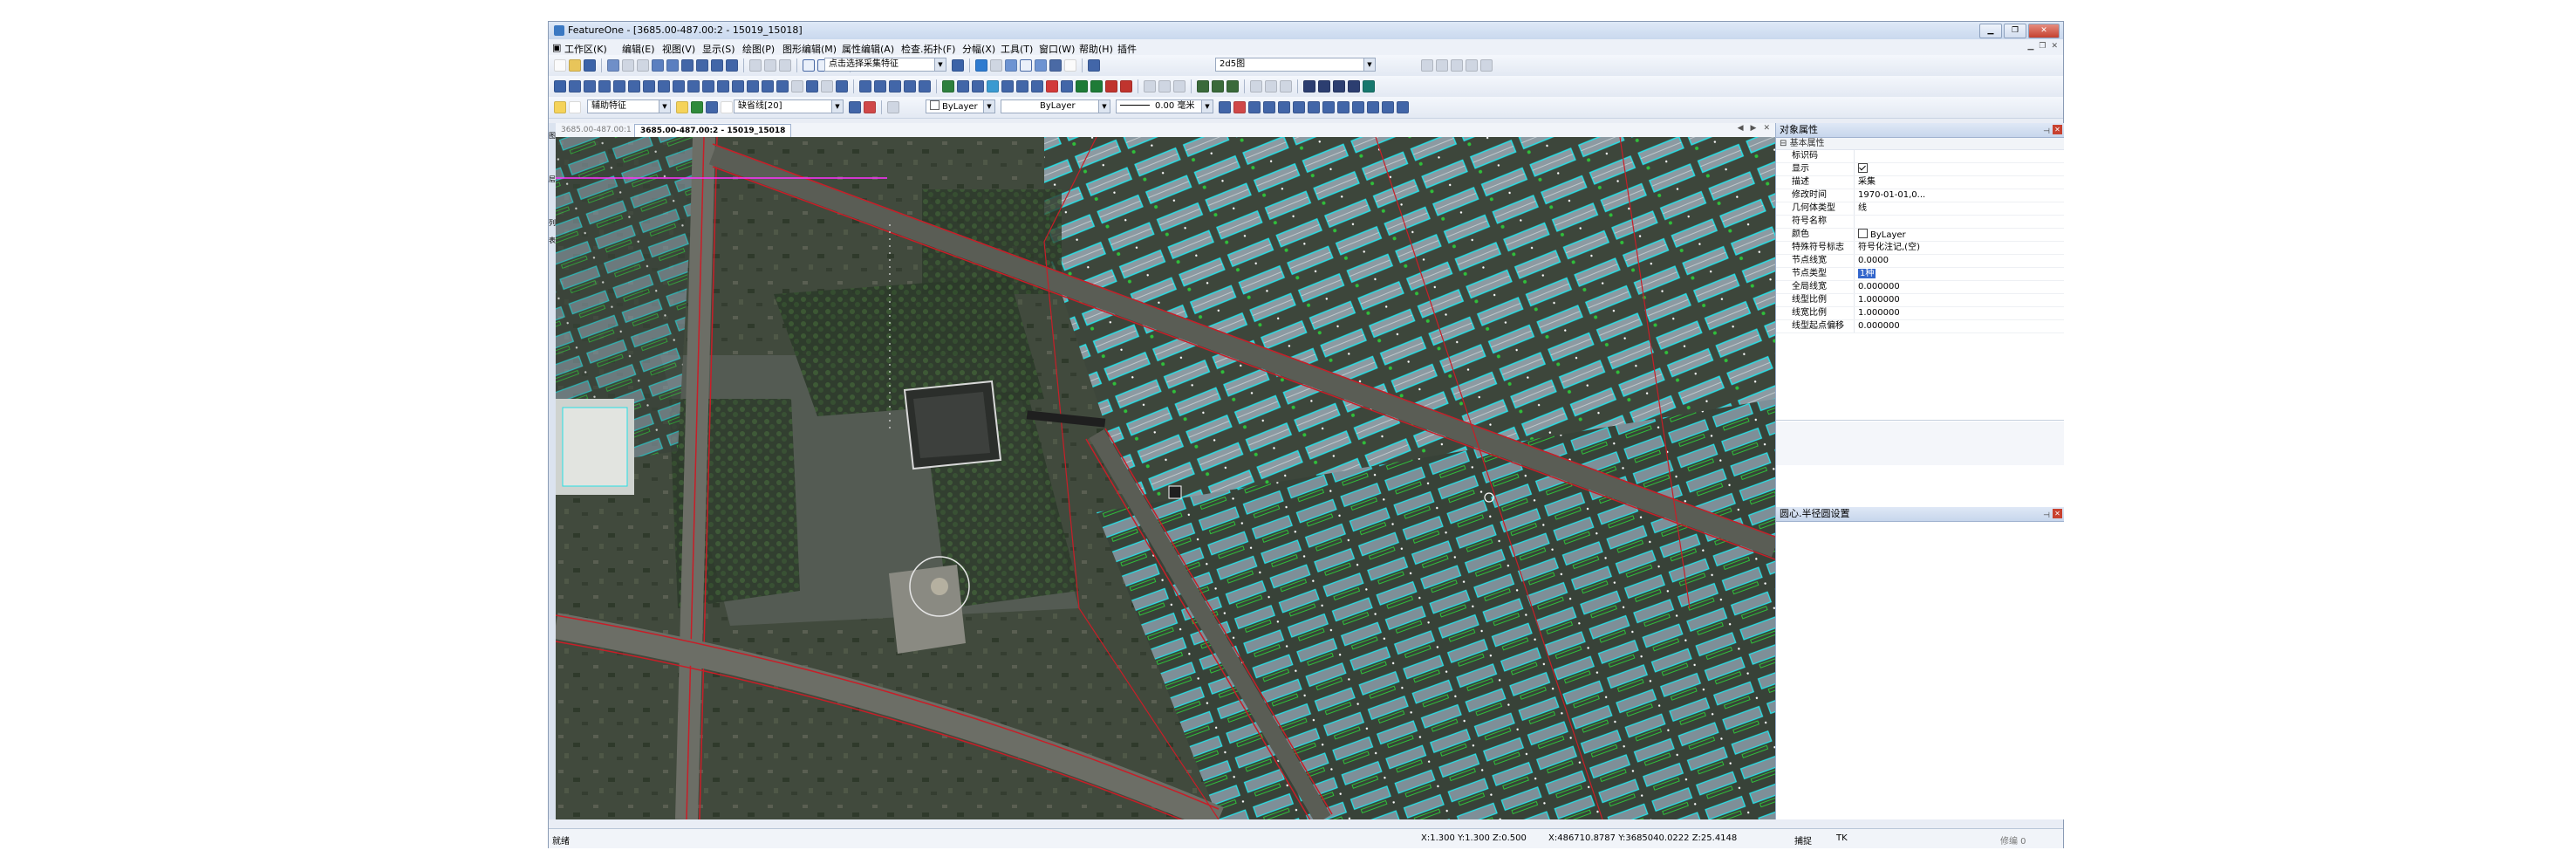 Image resolution: width=2576 pixels, height=857 pixels. I want to click on circle-select-icon, so click(1026, 66).